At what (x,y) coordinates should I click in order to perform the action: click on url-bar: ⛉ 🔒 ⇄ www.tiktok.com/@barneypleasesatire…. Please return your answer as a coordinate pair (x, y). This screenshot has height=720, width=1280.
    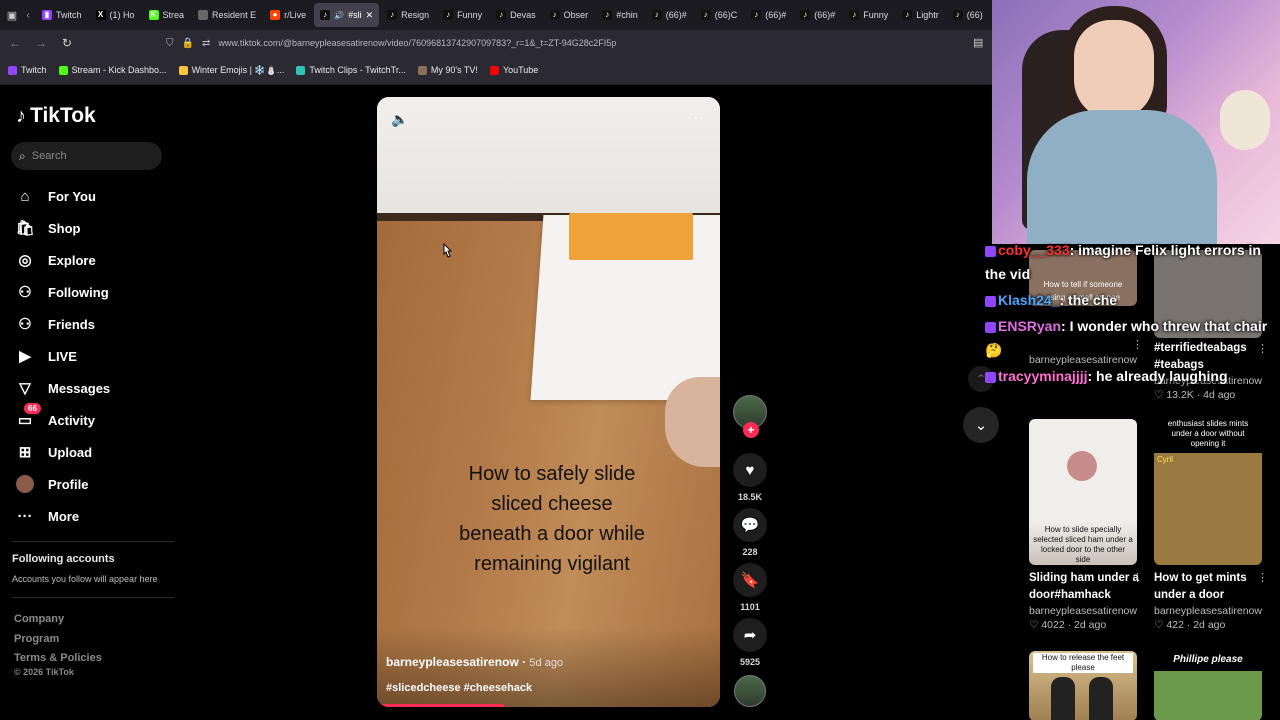
    Looking at the image, I should click on (581, 43).